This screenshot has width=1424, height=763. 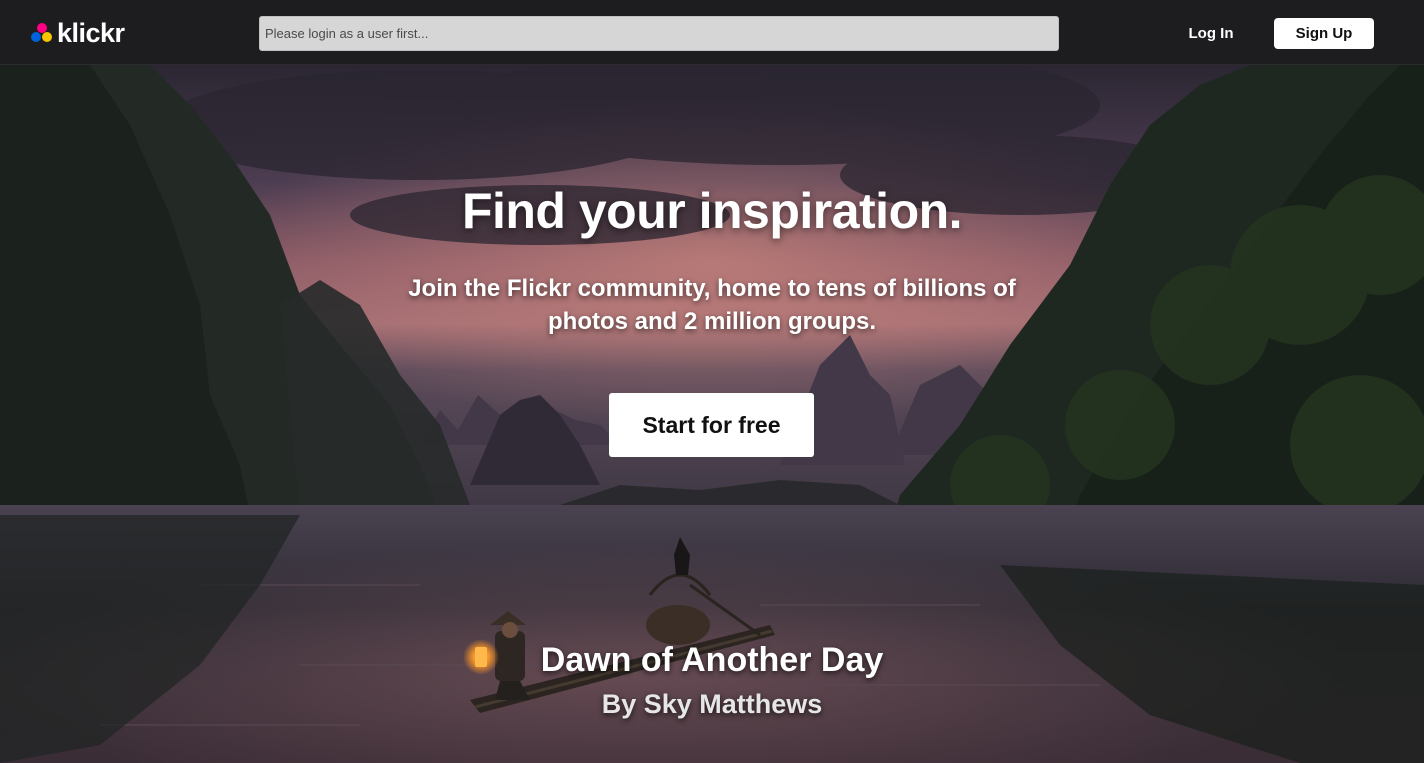 What do you see at coordinates (1324, 33) in the screenshot?
I see `signup-button: Sign Up` at bounding box center [1324, 33].